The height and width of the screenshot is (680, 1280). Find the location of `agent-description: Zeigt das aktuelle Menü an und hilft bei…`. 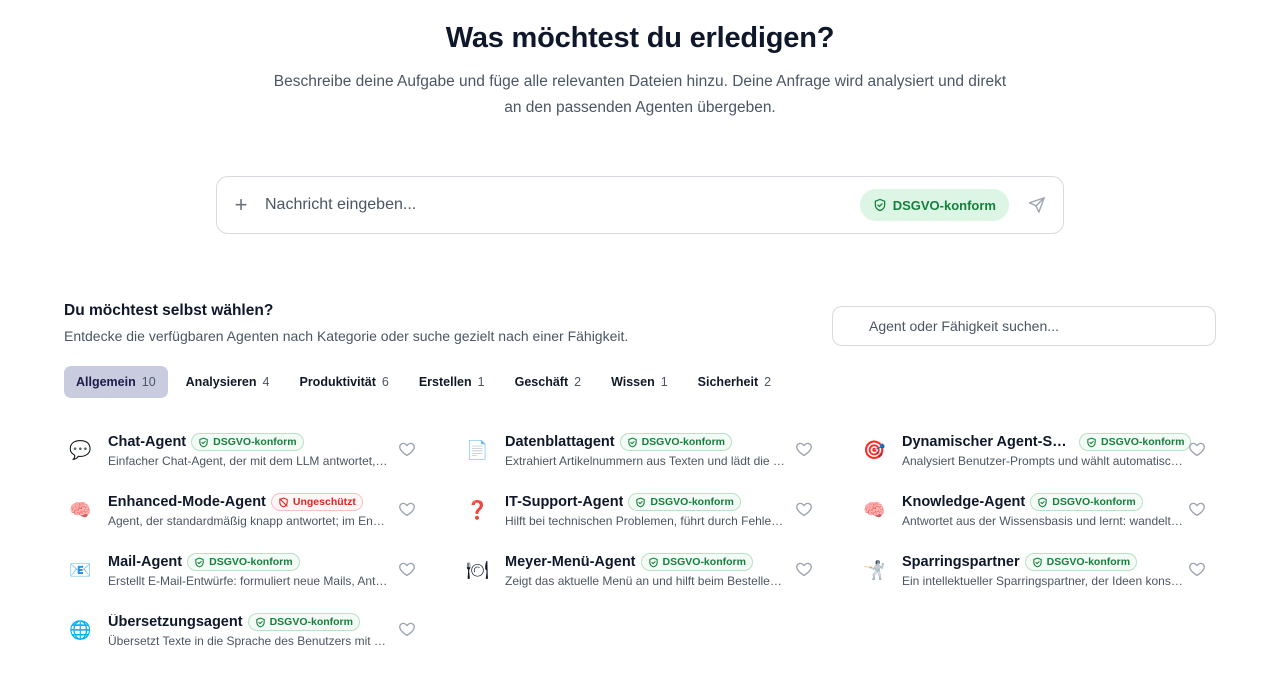

agent-description: Zeigt das aktuelle Menü an und hilft bei… is located at coordinates (646, 581).